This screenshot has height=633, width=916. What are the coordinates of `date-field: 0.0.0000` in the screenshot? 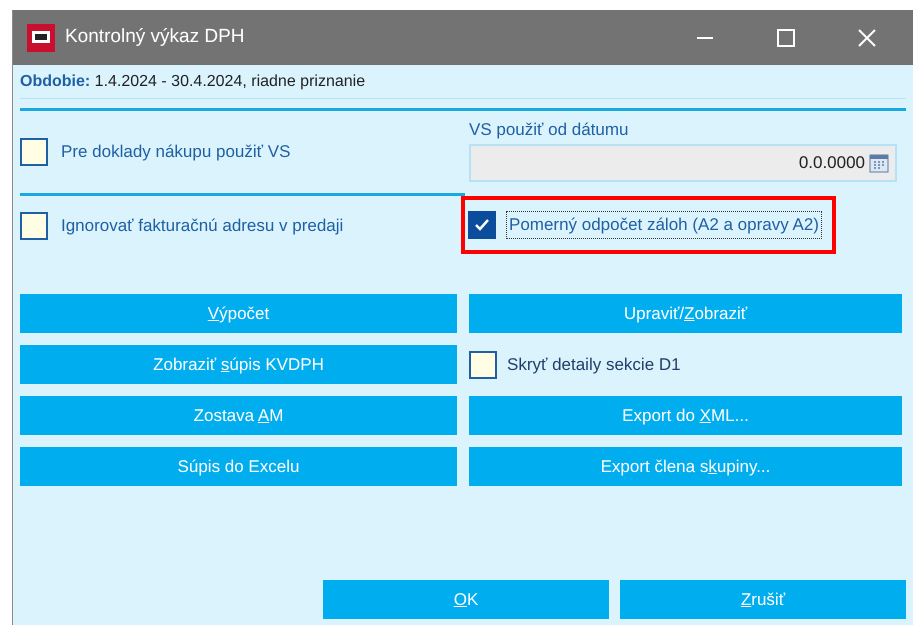 It's located at (683, 163).